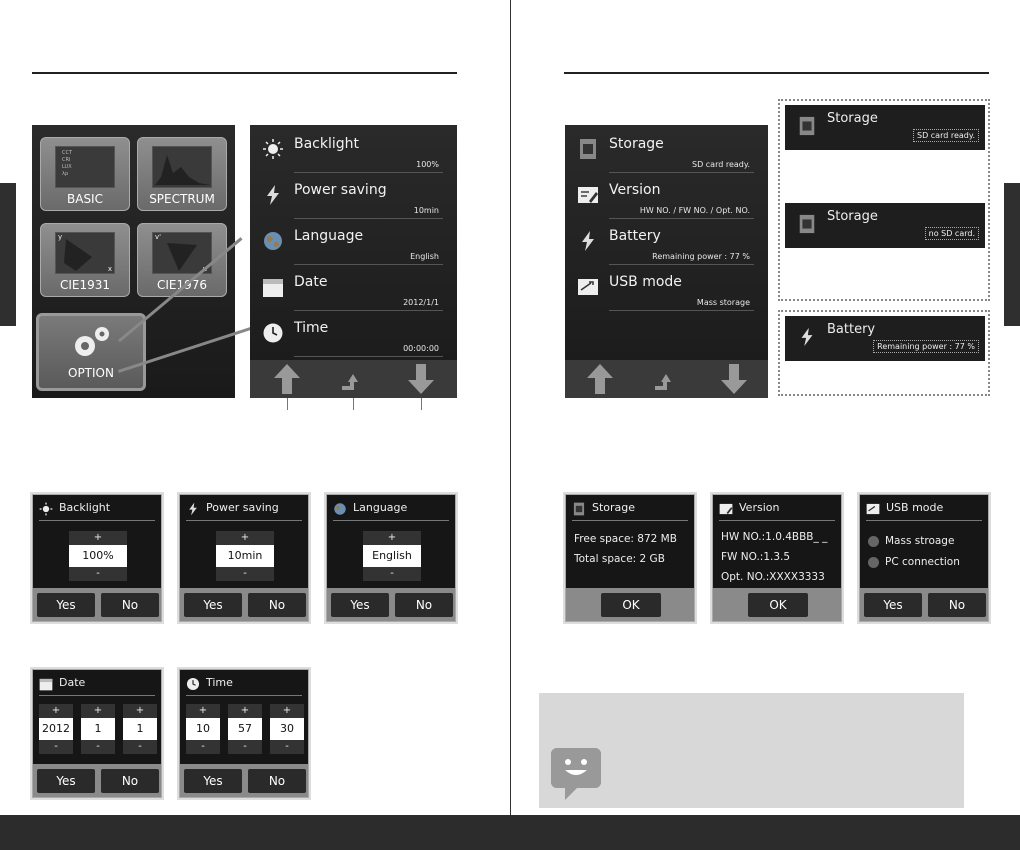 The height and width of the screenshot is (850, 1020). What do you see at coordinates (56, 729) in the screenshot?
I see `year-stepper: + 2012 -` at bounding box center [56, 729].